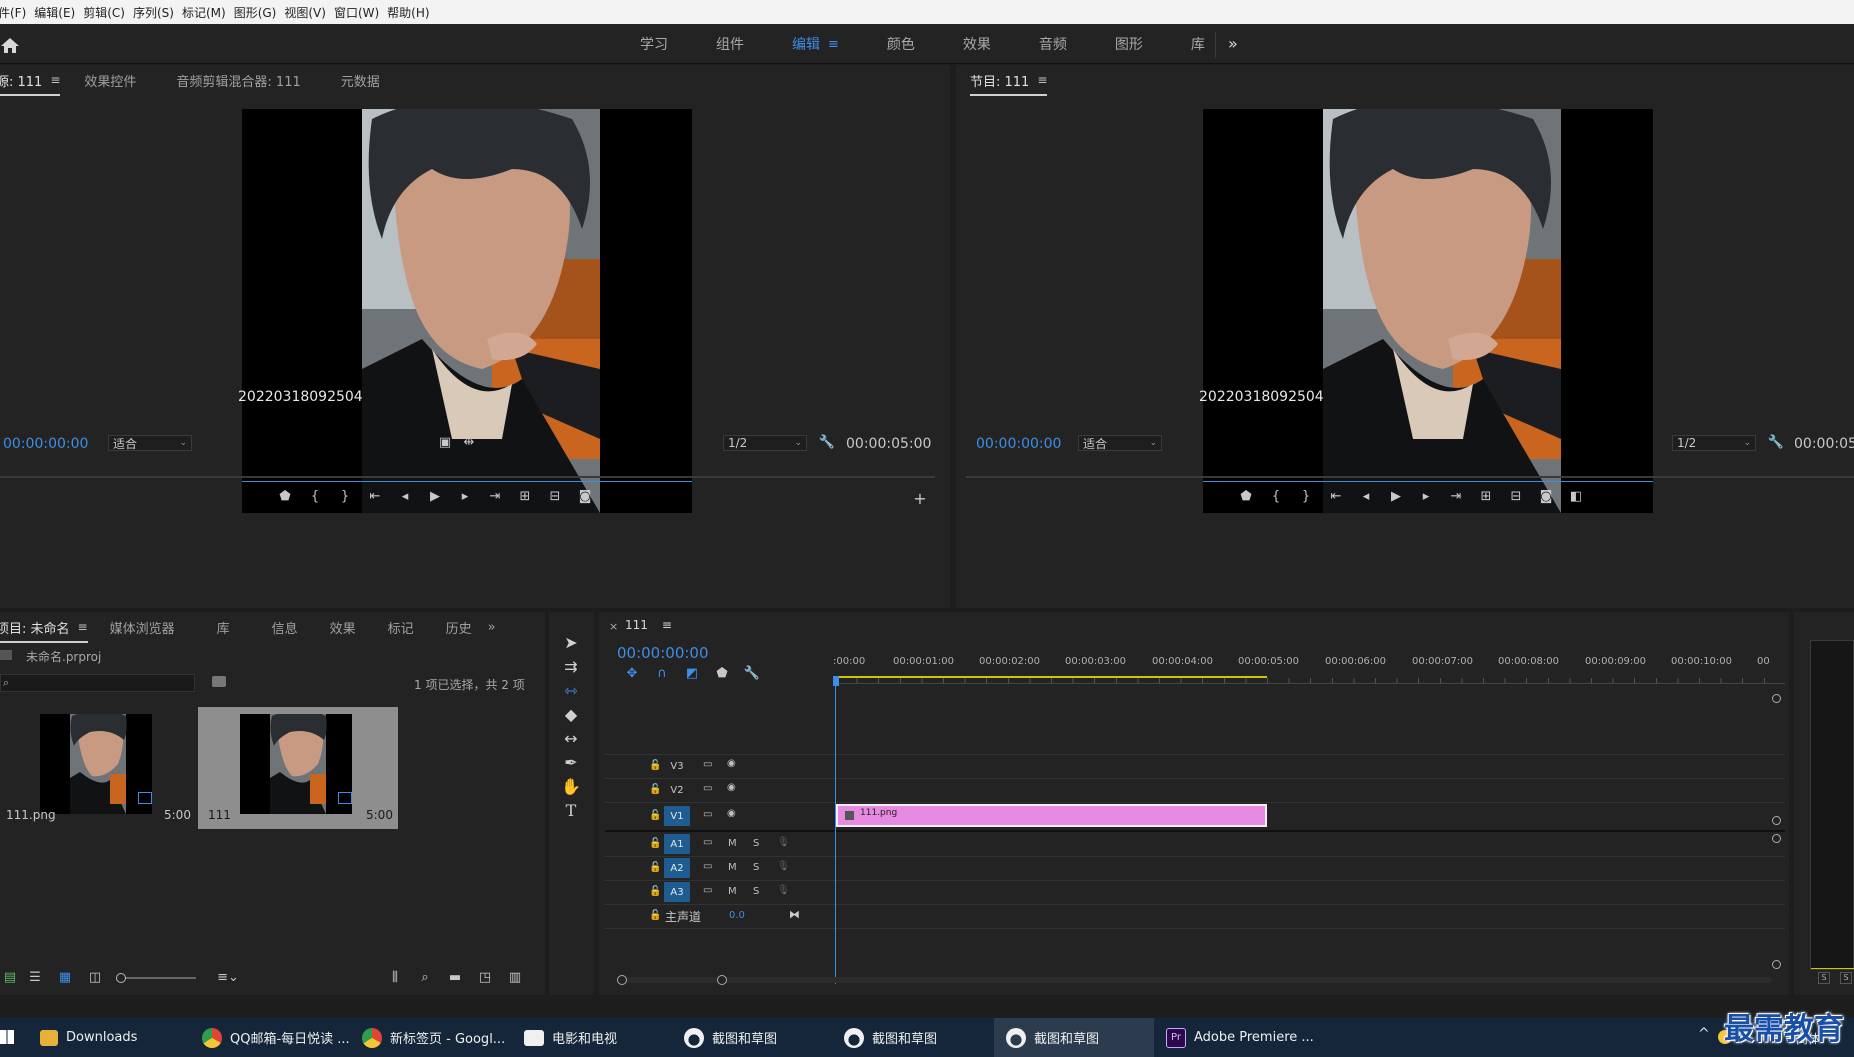  What do you see at coordinates (110, 80) in the screenshot?
I see `tab-effect-controls: 效果控件` at bounding box center [110, 80].